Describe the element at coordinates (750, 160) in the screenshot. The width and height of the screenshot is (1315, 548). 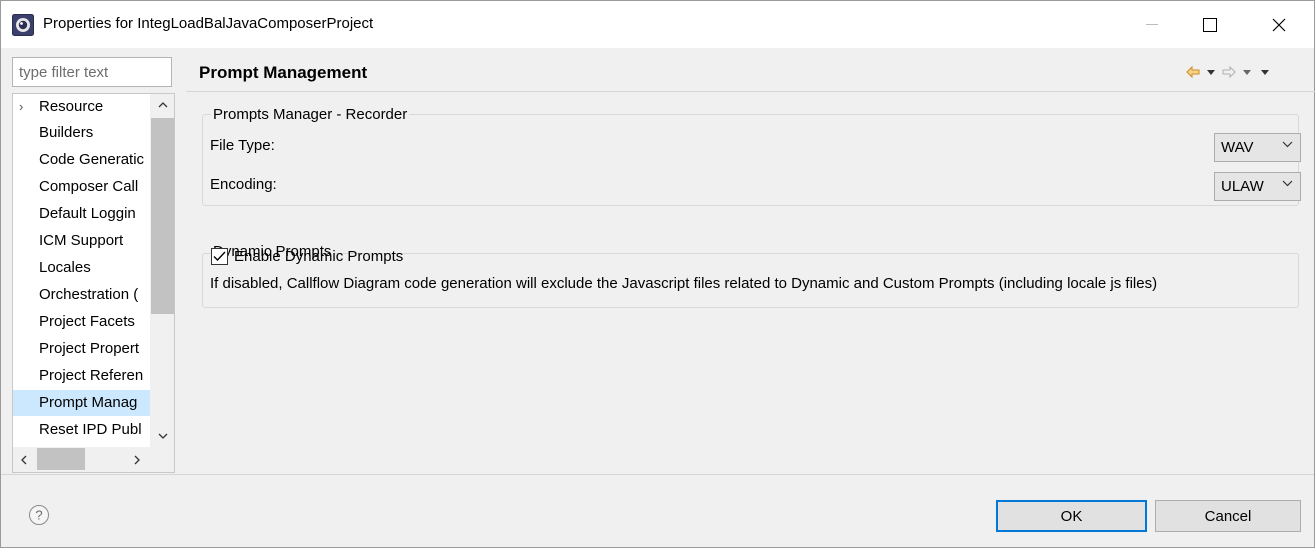
I see `recorder-group` at that location.